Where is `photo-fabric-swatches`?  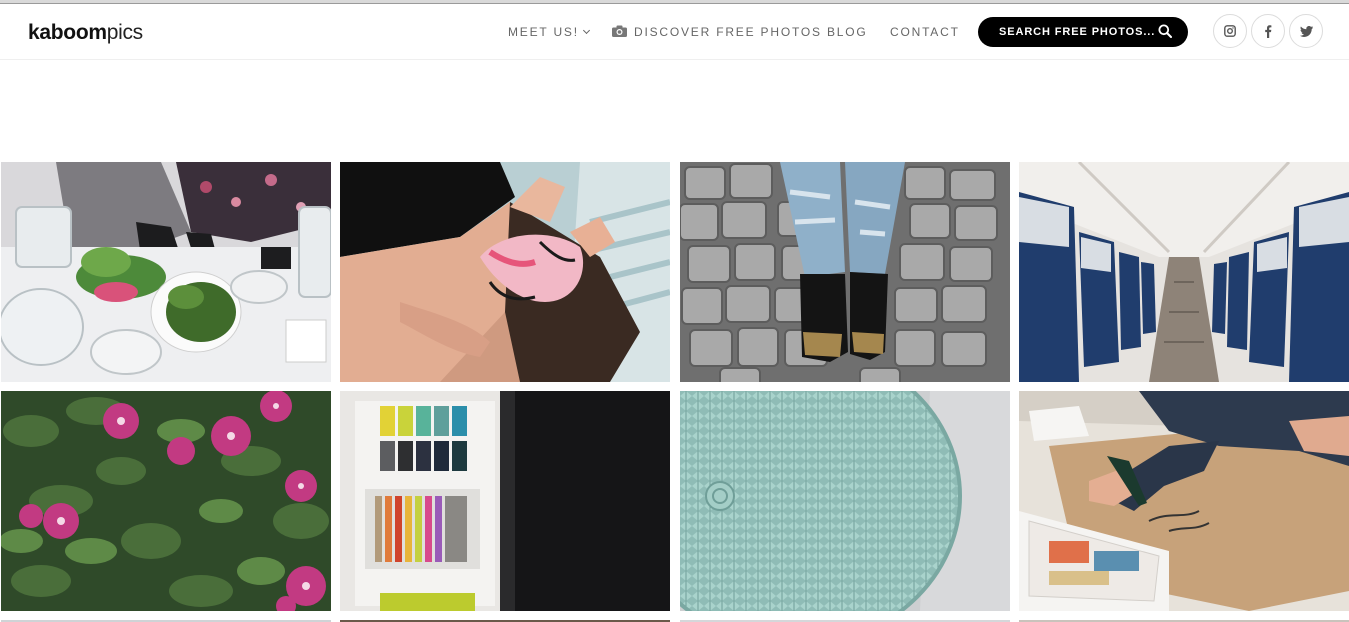
photo-fabric-swatches is located at coordinates (505, 501).